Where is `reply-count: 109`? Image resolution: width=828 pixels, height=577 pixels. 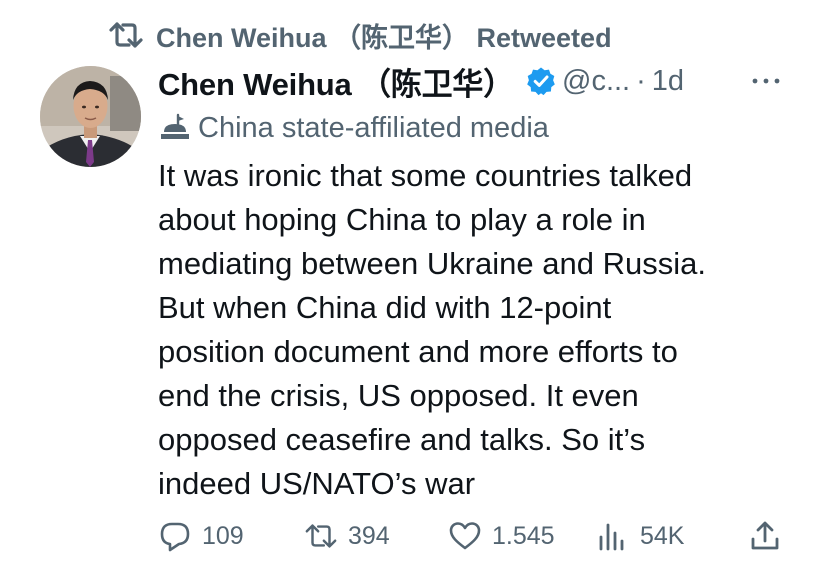 reply-count: 109 is located at coordinates (223, 535).